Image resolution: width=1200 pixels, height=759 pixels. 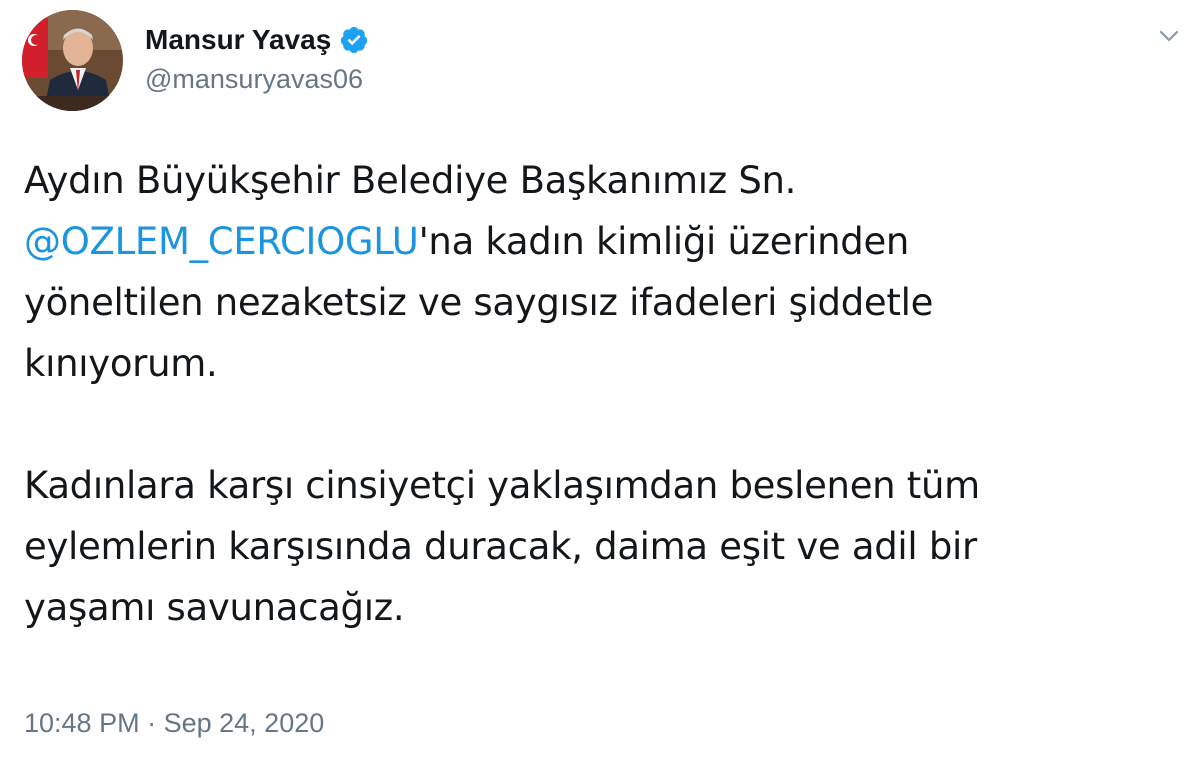 I want to click on avatar, so click(x=72, y=60).